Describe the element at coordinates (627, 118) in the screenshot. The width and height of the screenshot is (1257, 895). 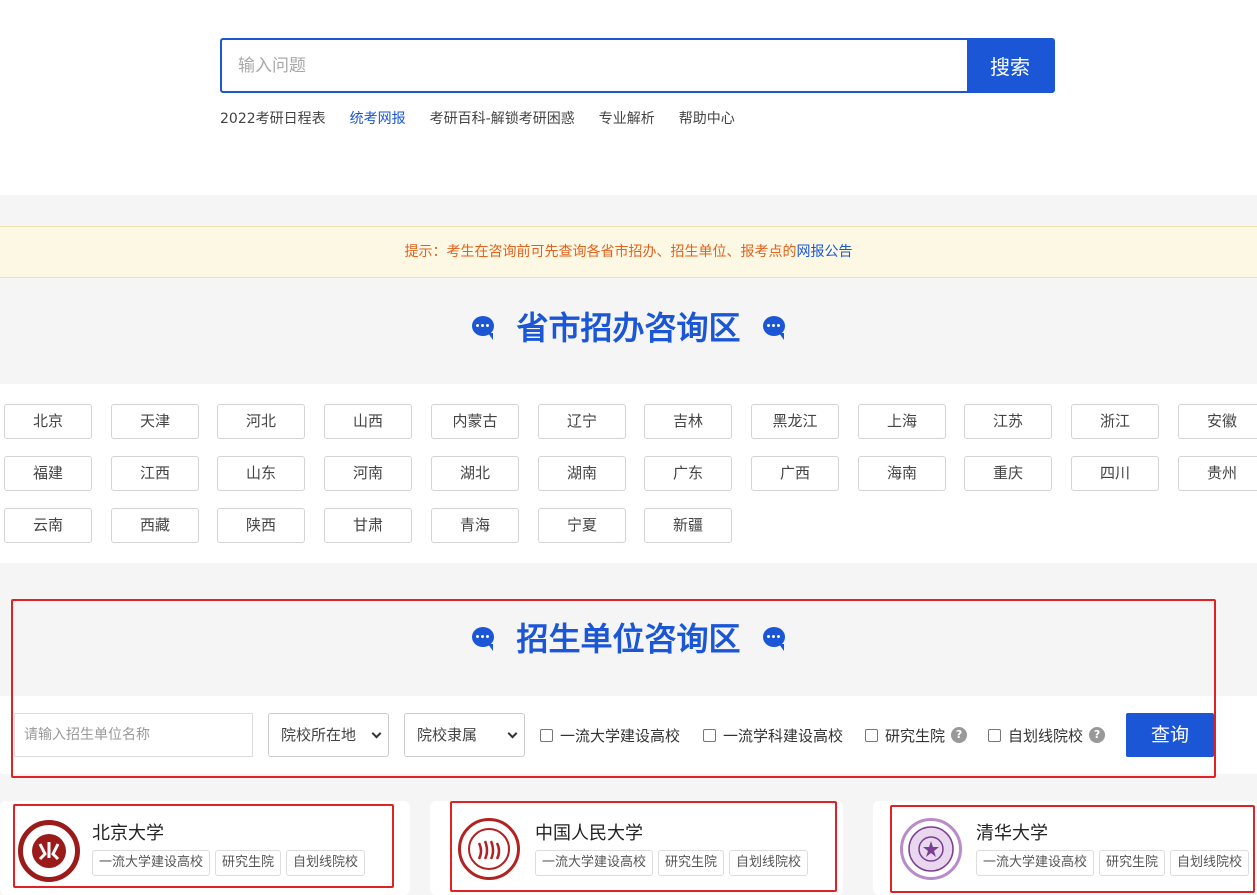
I see `link-major-analysis: 专业解析` at that location.